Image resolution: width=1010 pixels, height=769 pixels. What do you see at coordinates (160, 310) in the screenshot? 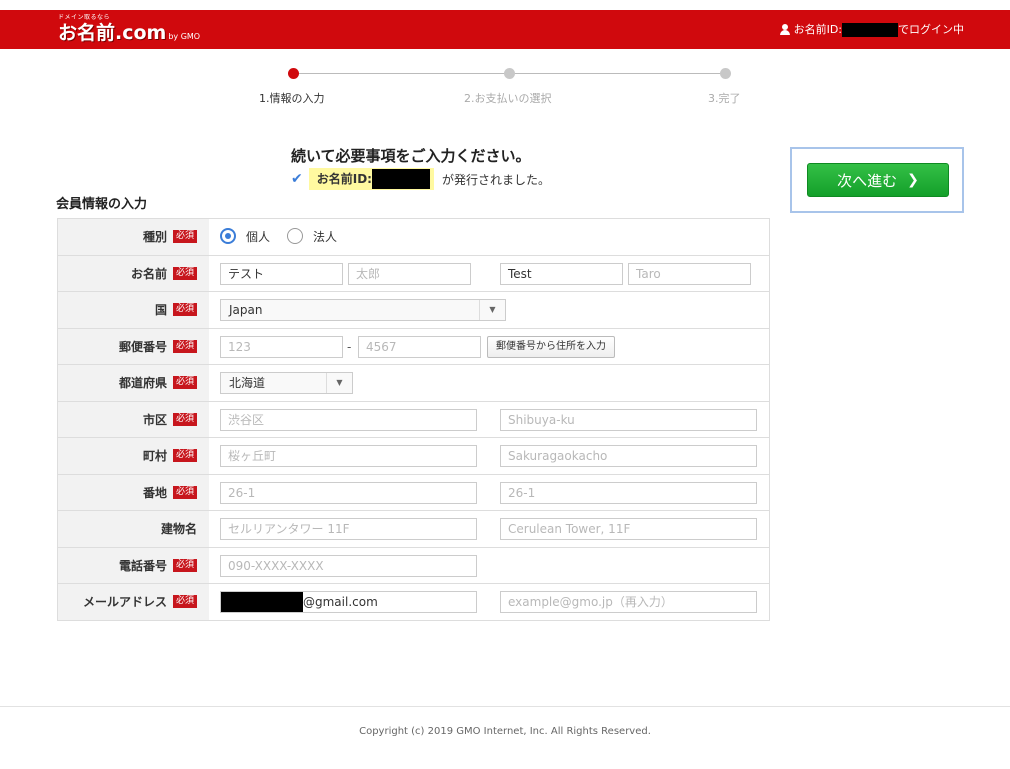
I see `country-label: 国` at bounding box center [160, 310].